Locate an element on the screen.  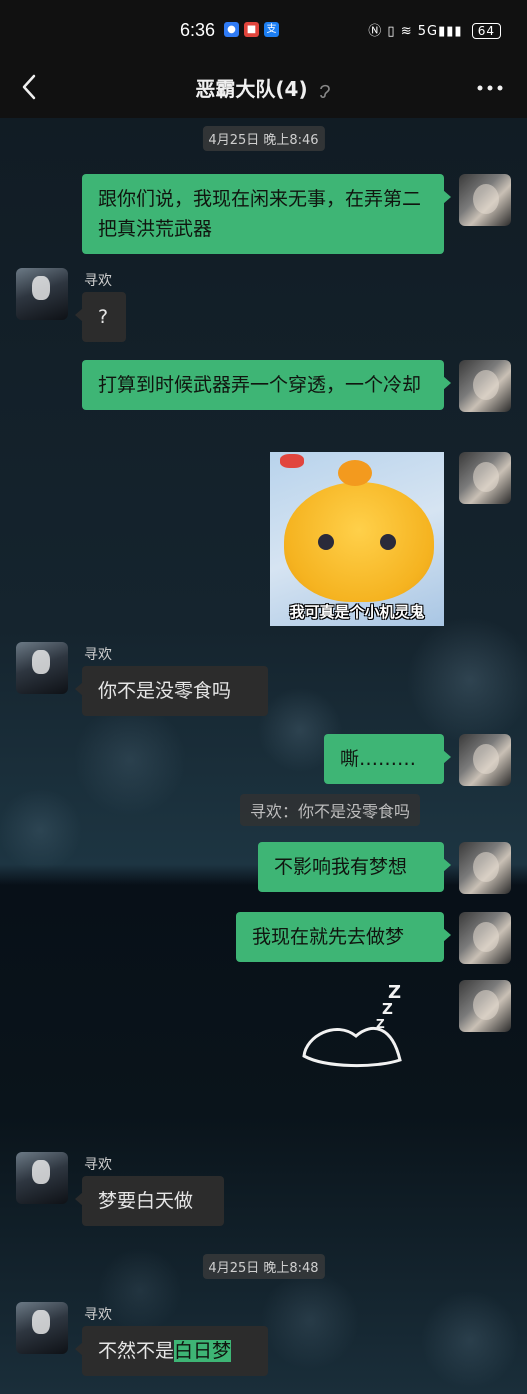
quoted-message: 寻欢：你不是没零食吗 is located at coordinates (330, 810).